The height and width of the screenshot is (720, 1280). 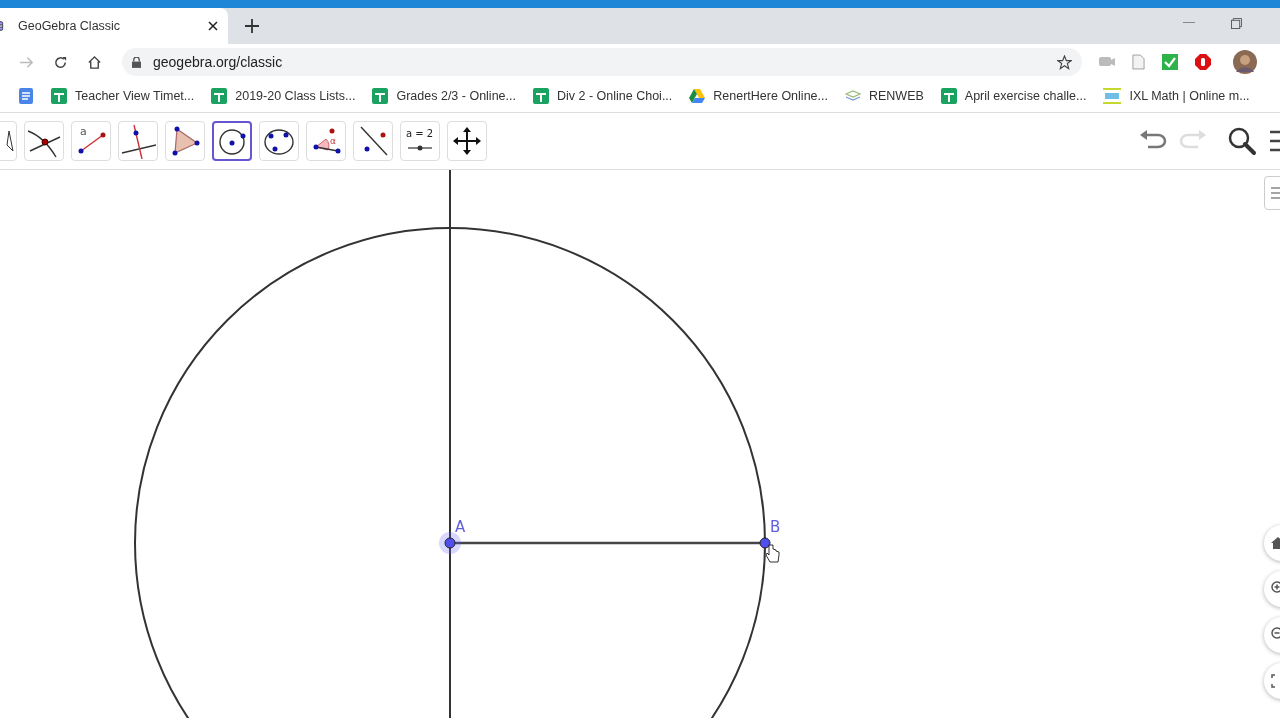 I want to click on document-icon, so click(x=26, y=96).